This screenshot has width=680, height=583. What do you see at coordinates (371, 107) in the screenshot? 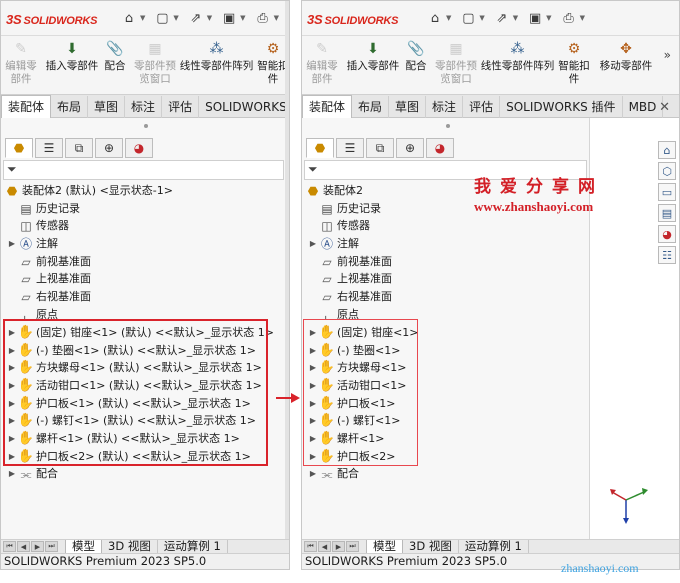
I see `tab-layout: 布局` at bounding box center [371, 107].